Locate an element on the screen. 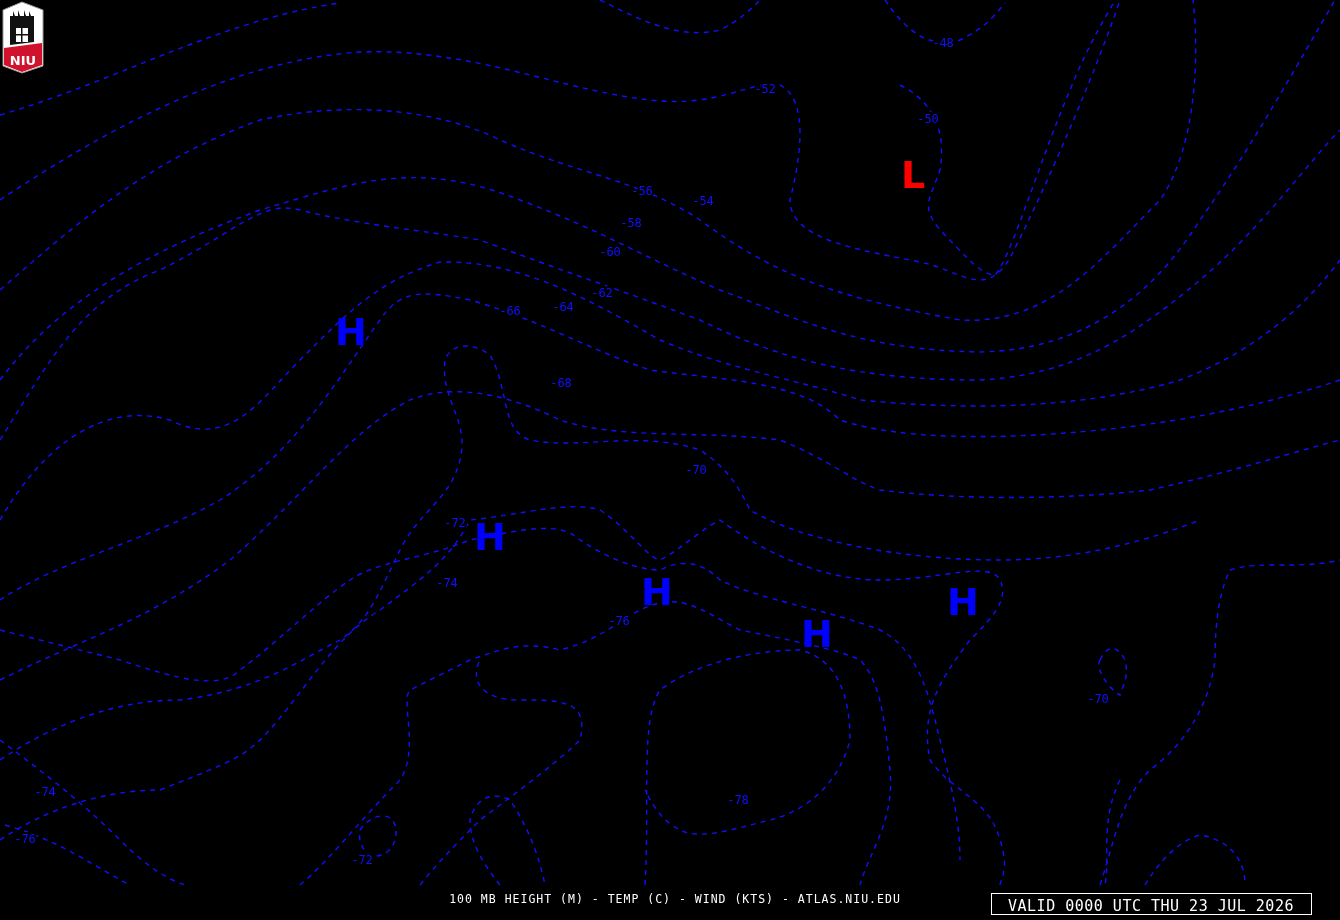  contour-label: -54 is located at coordinates (703, 201).